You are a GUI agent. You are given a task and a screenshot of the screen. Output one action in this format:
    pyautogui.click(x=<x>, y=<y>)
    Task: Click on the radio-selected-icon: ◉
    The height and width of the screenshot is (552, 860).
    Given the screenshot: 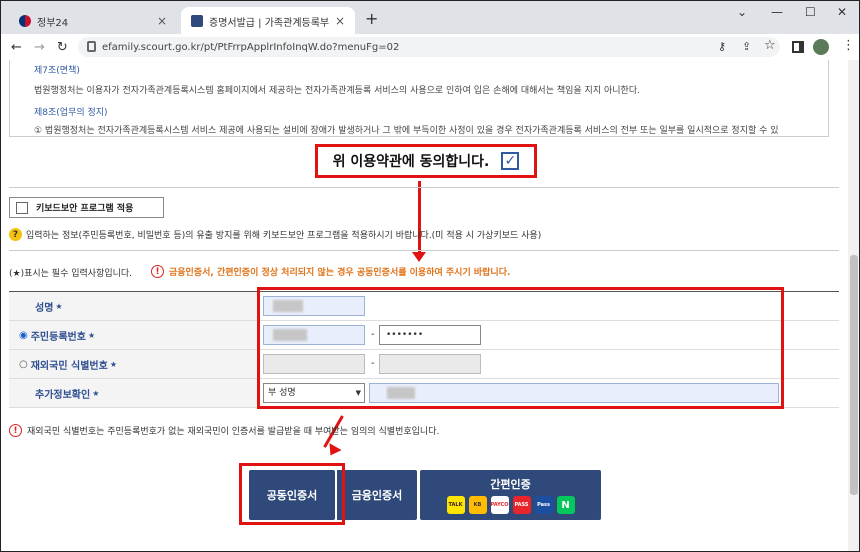 What is the action you would take?
    pyautogui.click(x=23, y=335)
    